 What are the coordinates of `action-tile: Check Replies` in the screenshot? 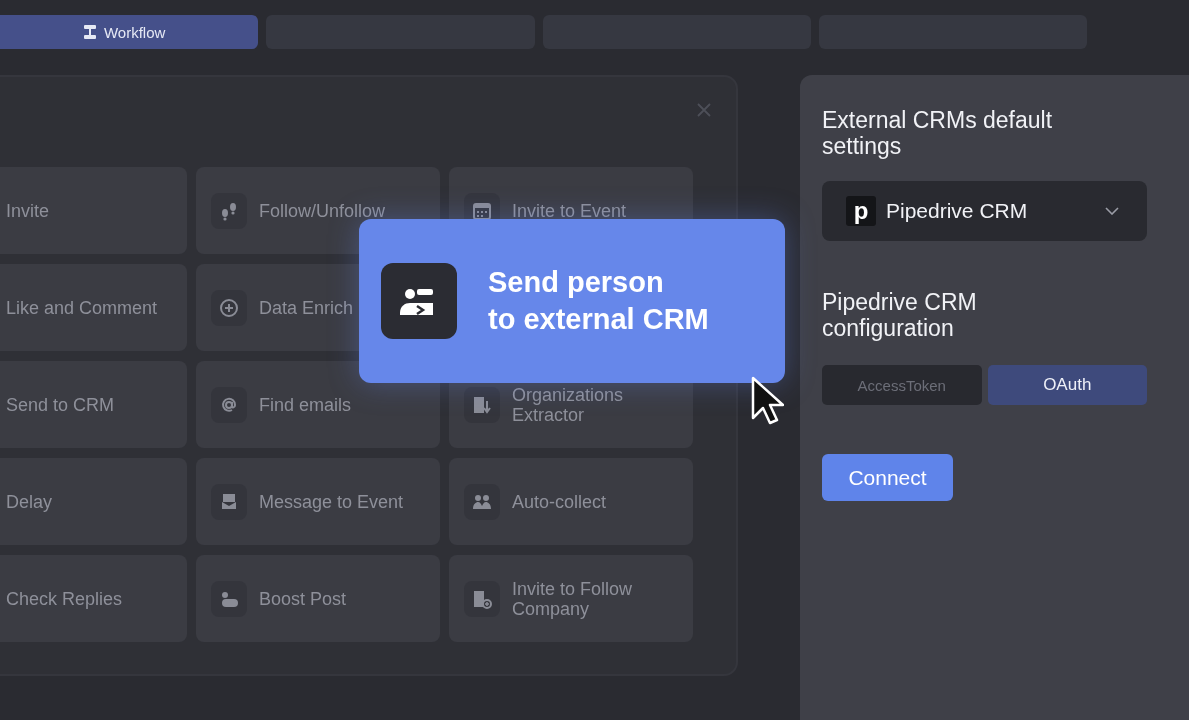 It's located at (93, 598).